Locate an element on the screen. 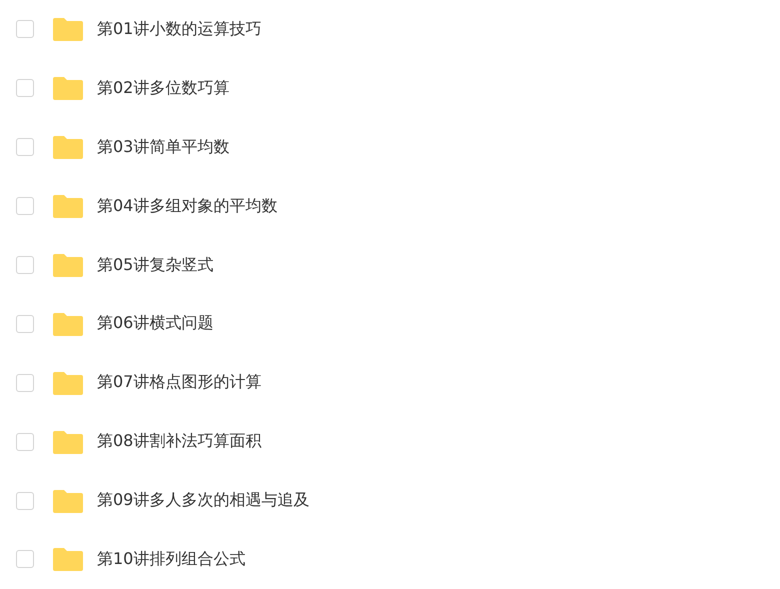 This screenshot has width=780, height=589. folder-name: 第09讲多人多次的相遇与追及 is located at coordinates (203, 501).